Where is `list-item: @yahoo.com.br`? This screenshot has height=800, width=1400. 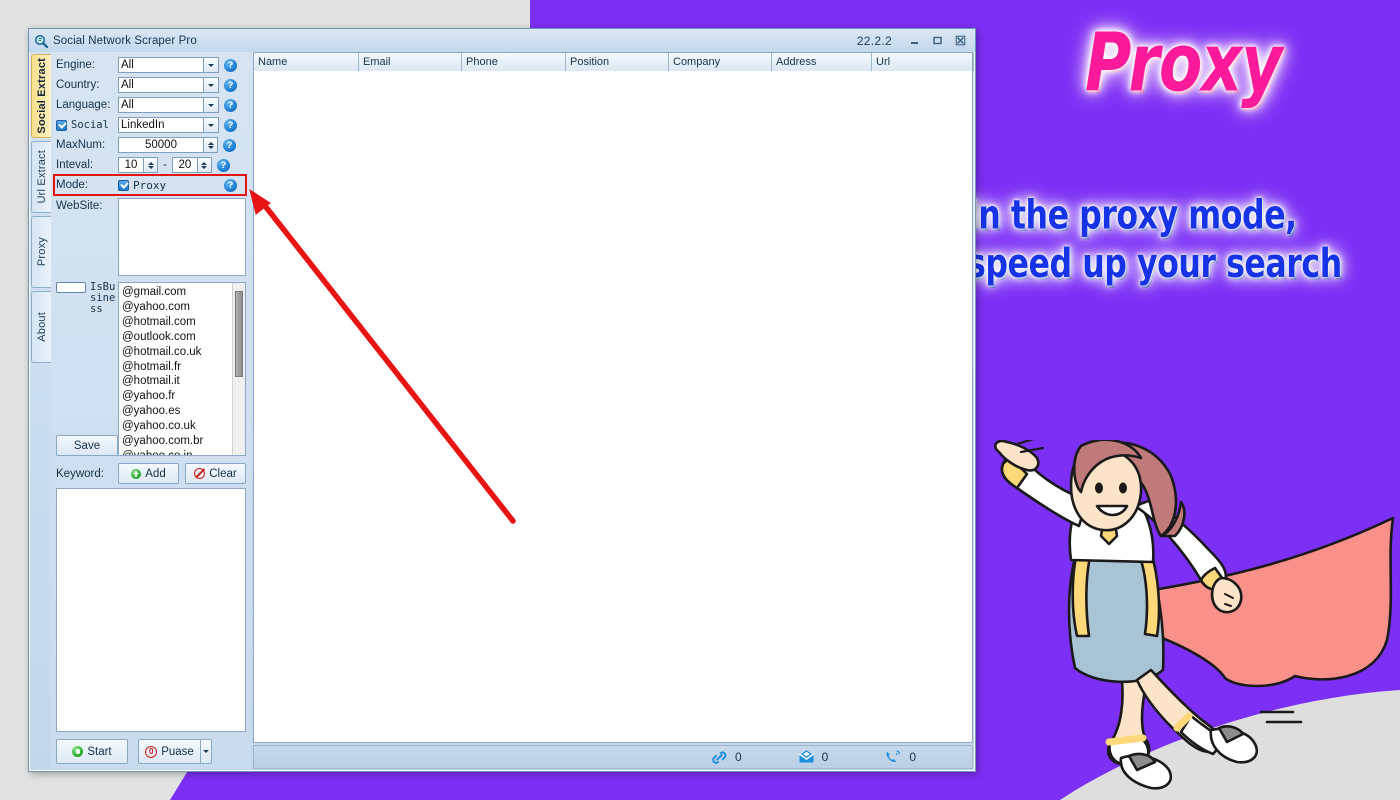
list-item: @yahoo.com.br is located at coordinates (177, 441).